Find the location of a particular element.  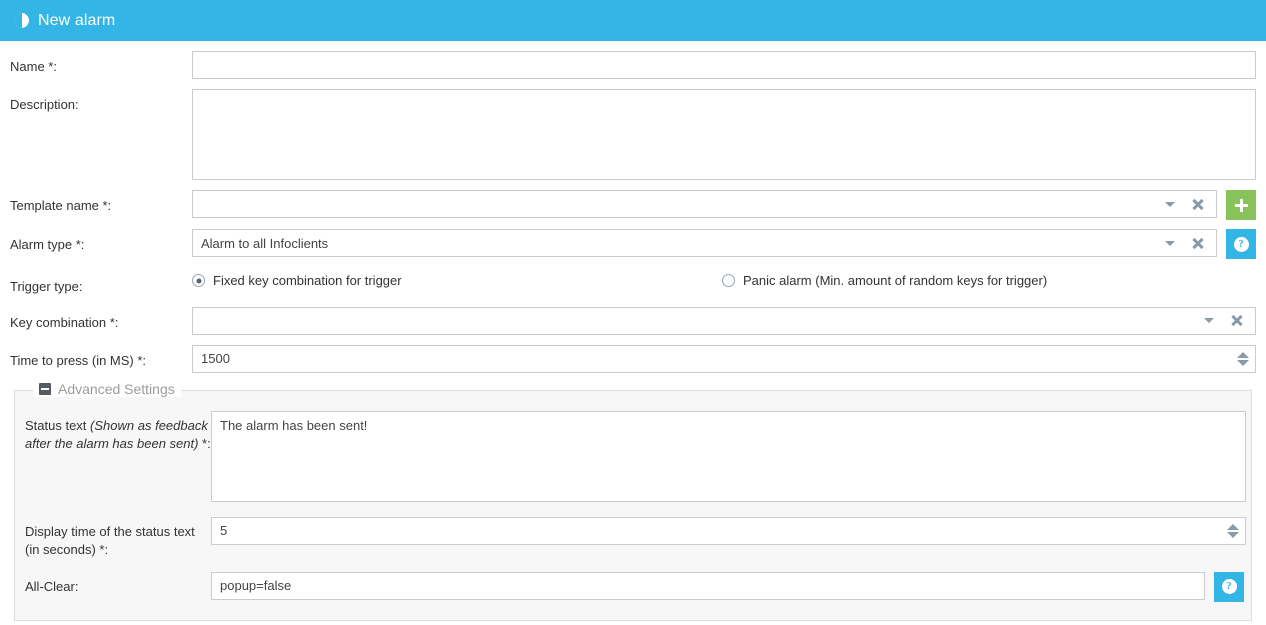

page-title: New alarm is located at coordinates (77, 20).